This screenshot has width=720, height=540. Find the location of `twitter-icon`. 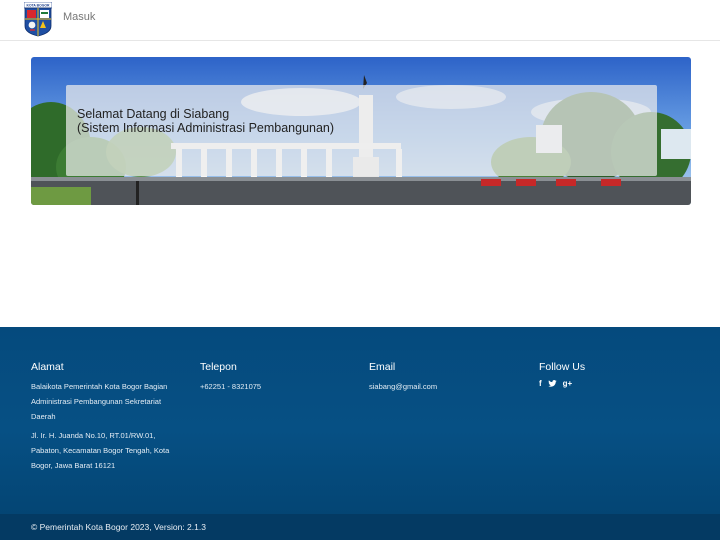

twitter-icon is located at coordinates (552, 383).